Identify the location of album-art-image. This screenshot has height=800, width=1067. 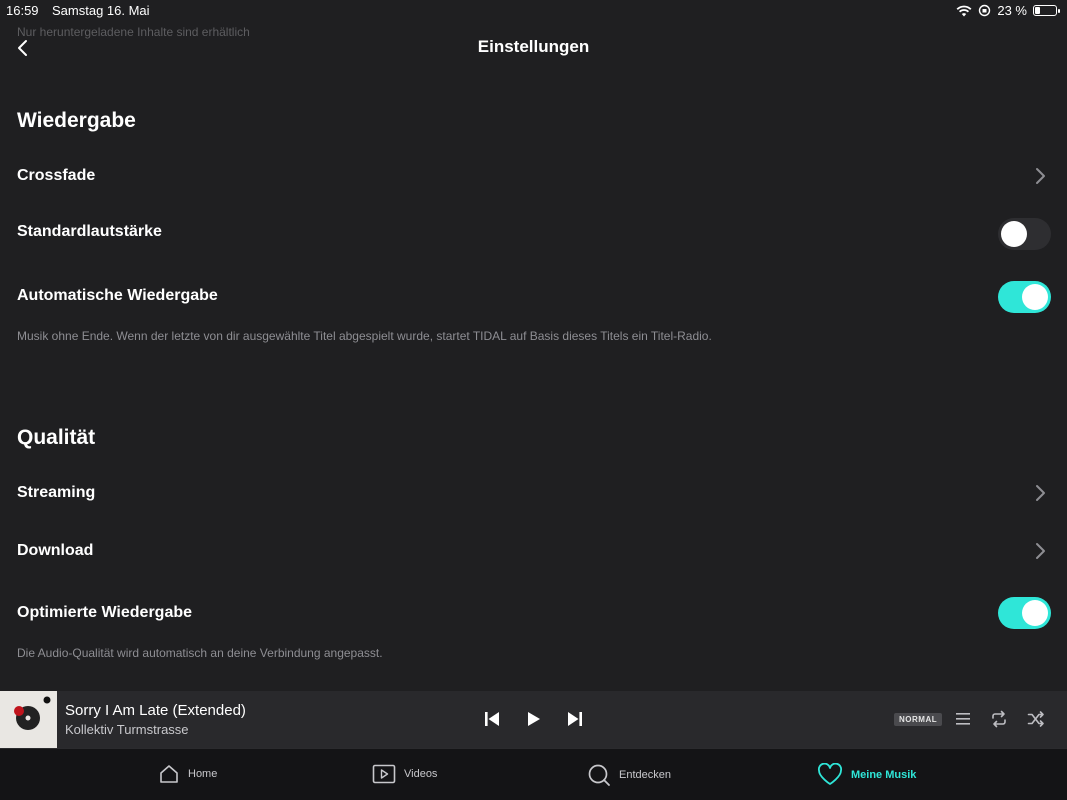
(32, 713).